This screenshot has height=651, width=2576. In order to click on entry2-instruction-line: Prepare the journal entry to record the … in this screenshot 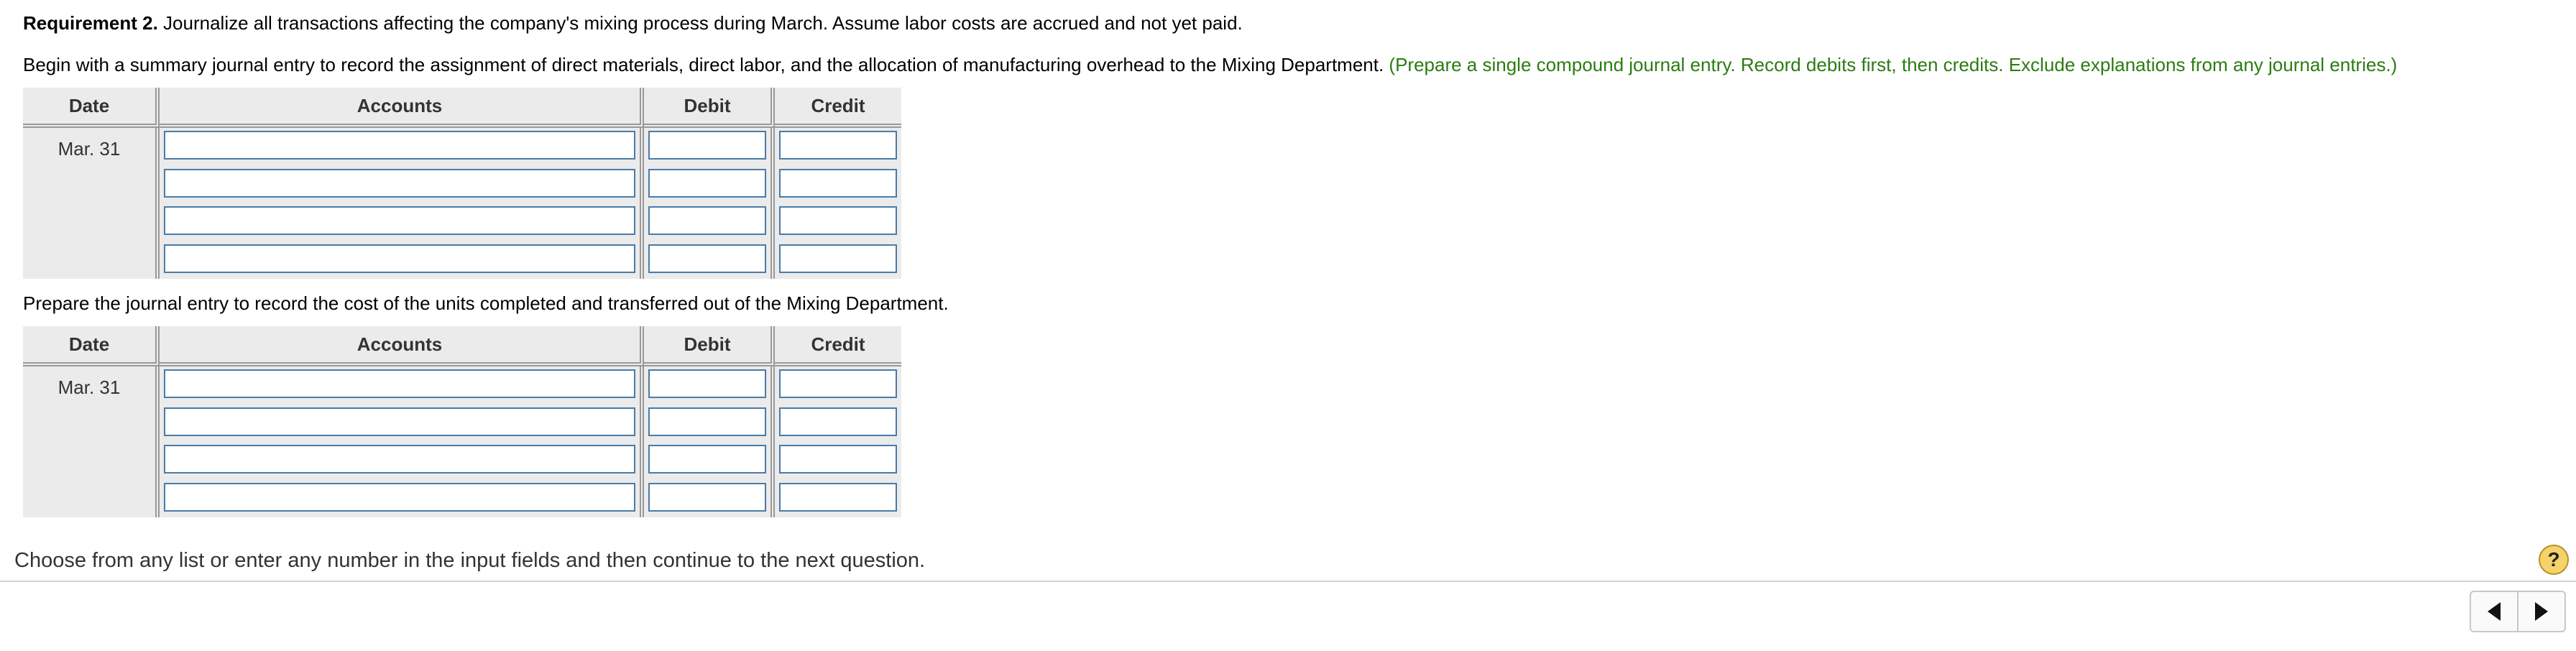, I will do `click(486, 303)`.